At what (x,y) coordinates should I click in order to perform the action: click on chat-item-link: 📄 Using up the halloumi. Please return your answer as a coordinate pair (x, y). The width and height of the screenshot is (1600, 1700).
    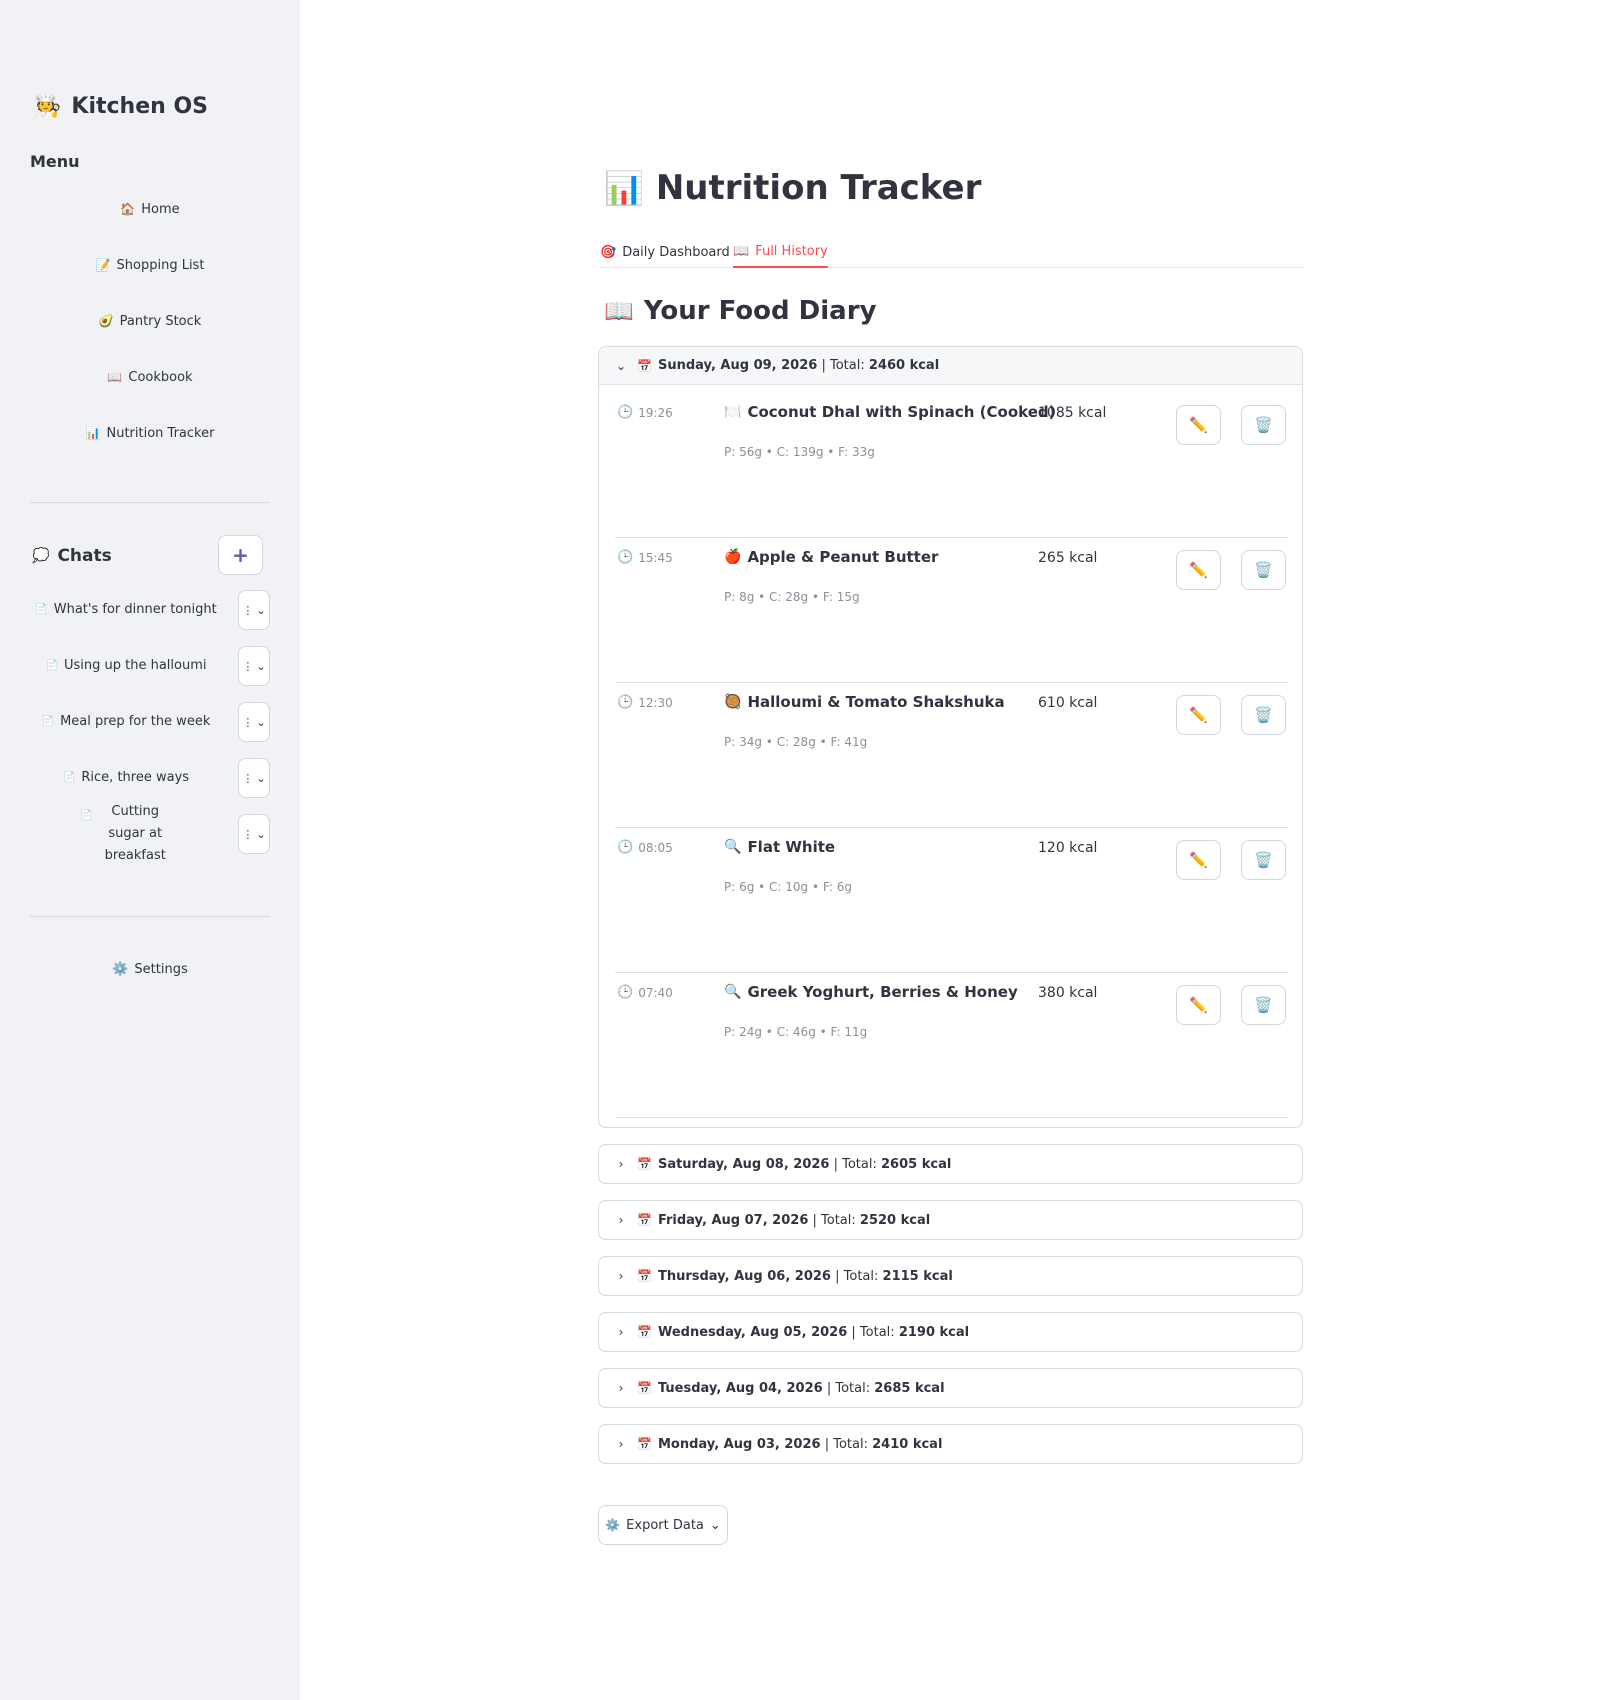
    Looking at the image, I should click on (126, 666).